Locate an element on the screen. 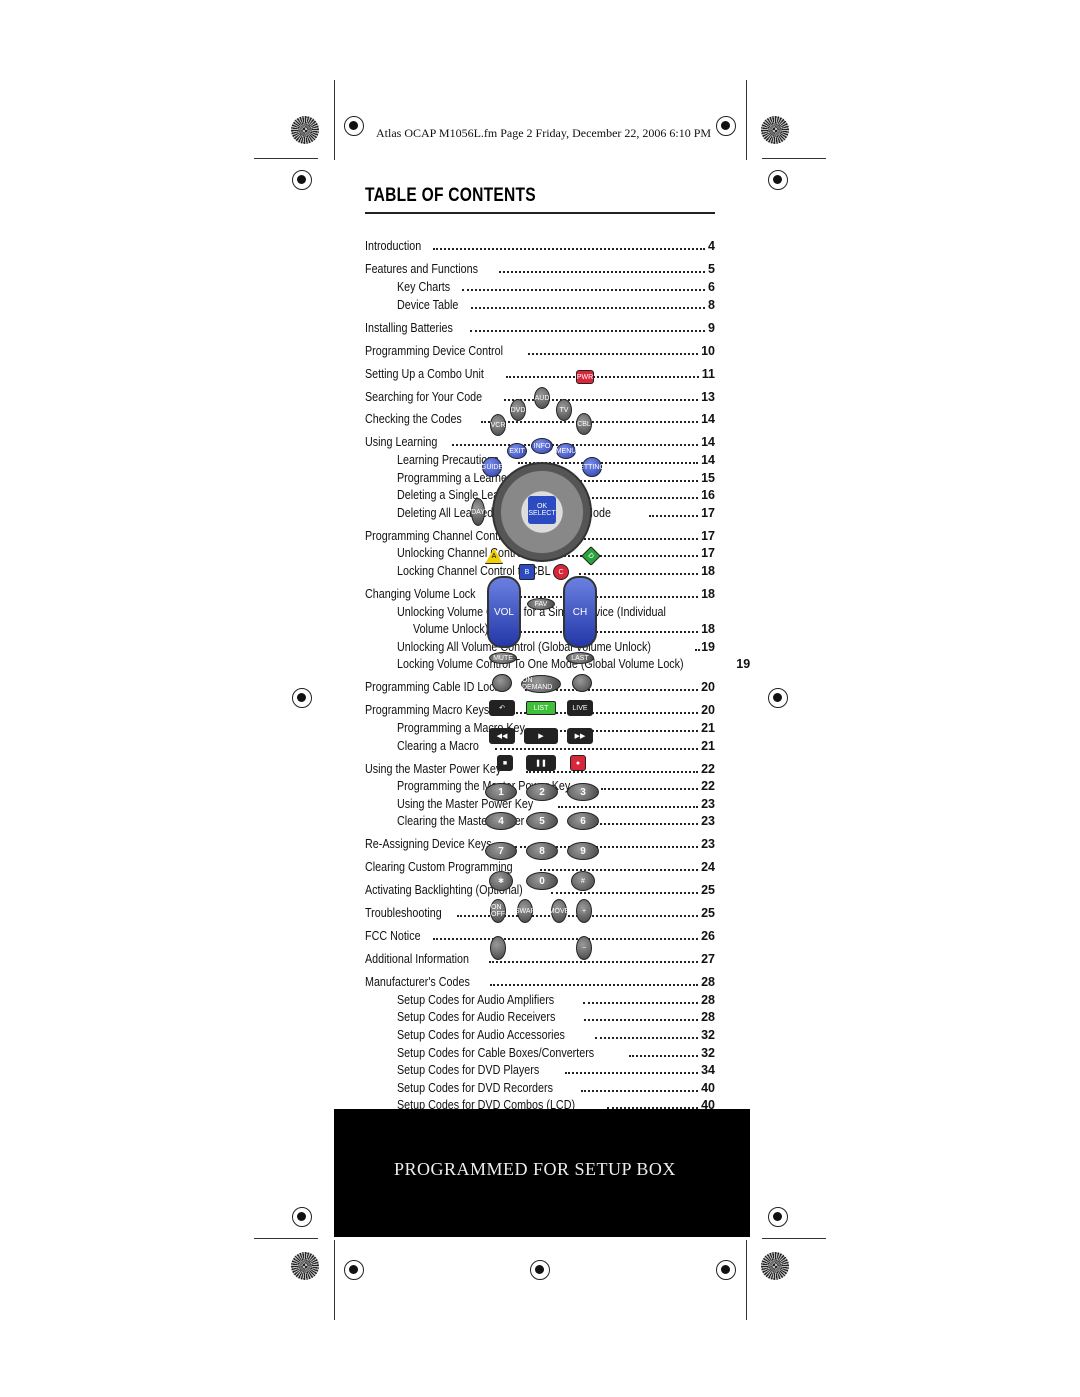 The width and height of the screenshot is (1080, 1397). remote-key: 8 is located at coordinates (542, 851).